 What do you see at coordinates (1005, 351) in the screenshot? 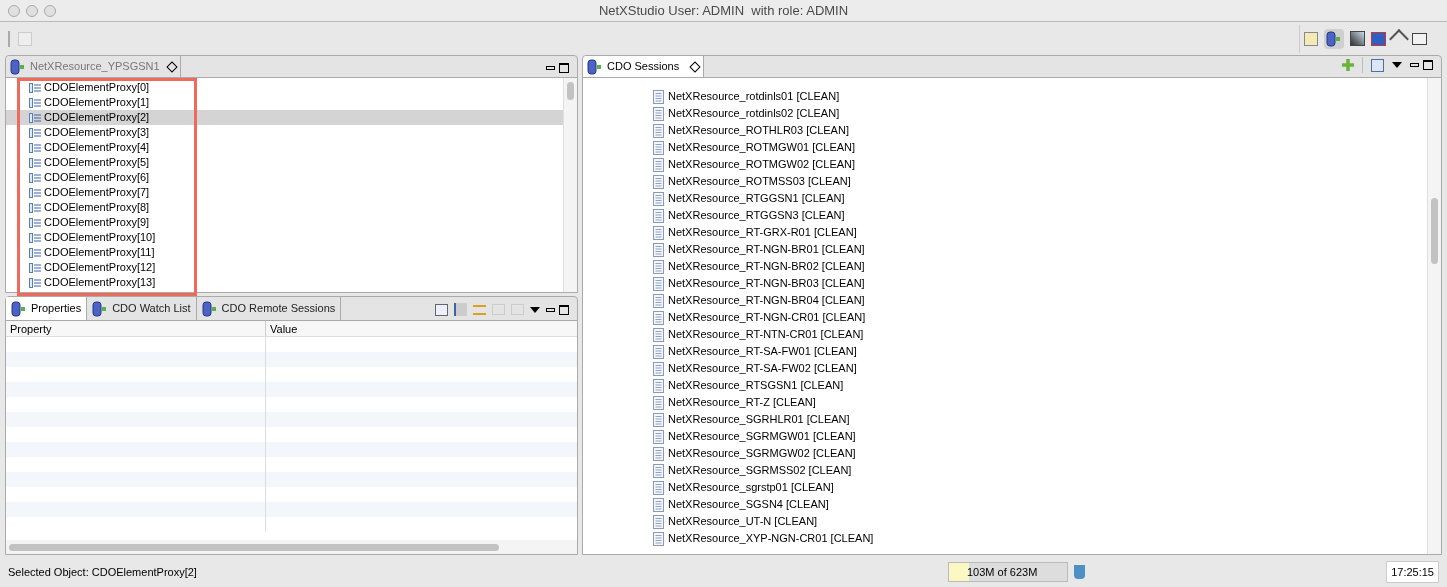
I see `session-item: NetXResource_RT-SA-FW01 [CLEAN]` at bounding box center [1005, 351].